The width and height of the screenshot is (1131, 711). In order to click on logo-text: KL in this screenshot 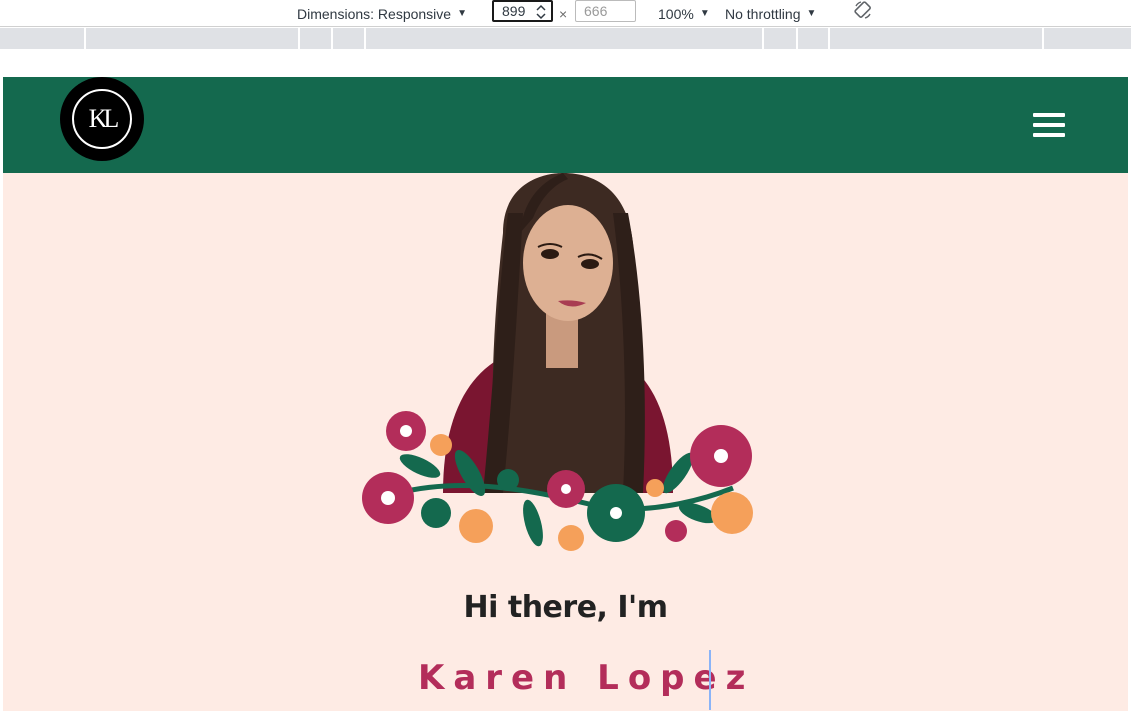, I will do `click(104, 118)`.